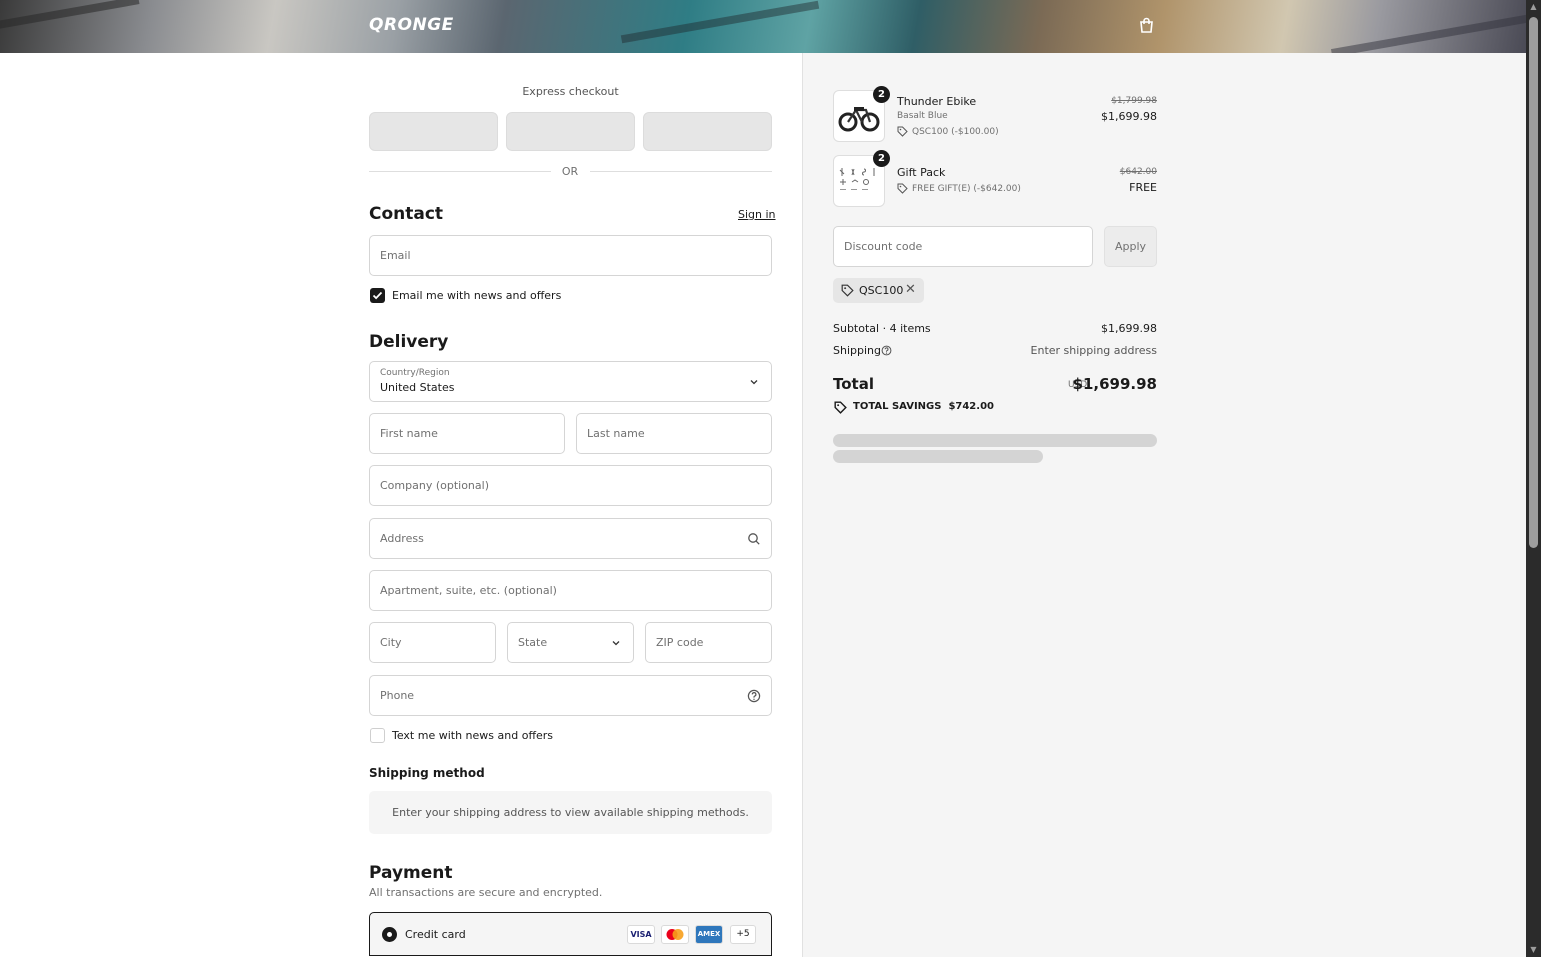  I want to click on first-name-field: First name, so click(467, 433).